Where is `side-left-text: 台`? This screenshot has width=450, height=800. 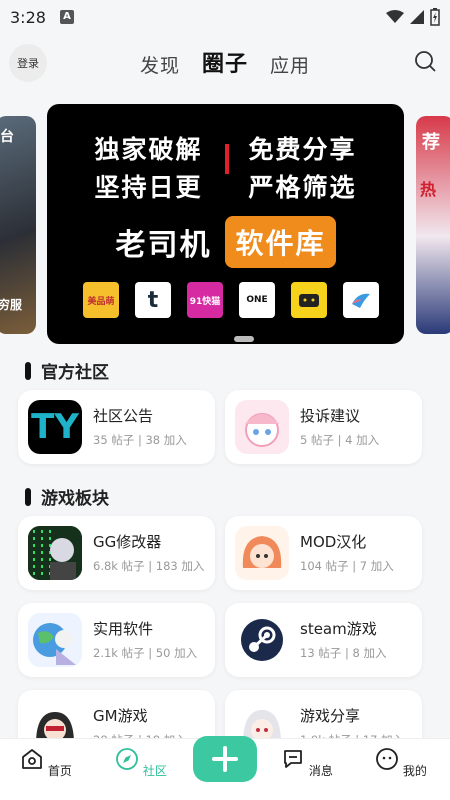
side-left-text: 台 is located at coordinates (7, 137).